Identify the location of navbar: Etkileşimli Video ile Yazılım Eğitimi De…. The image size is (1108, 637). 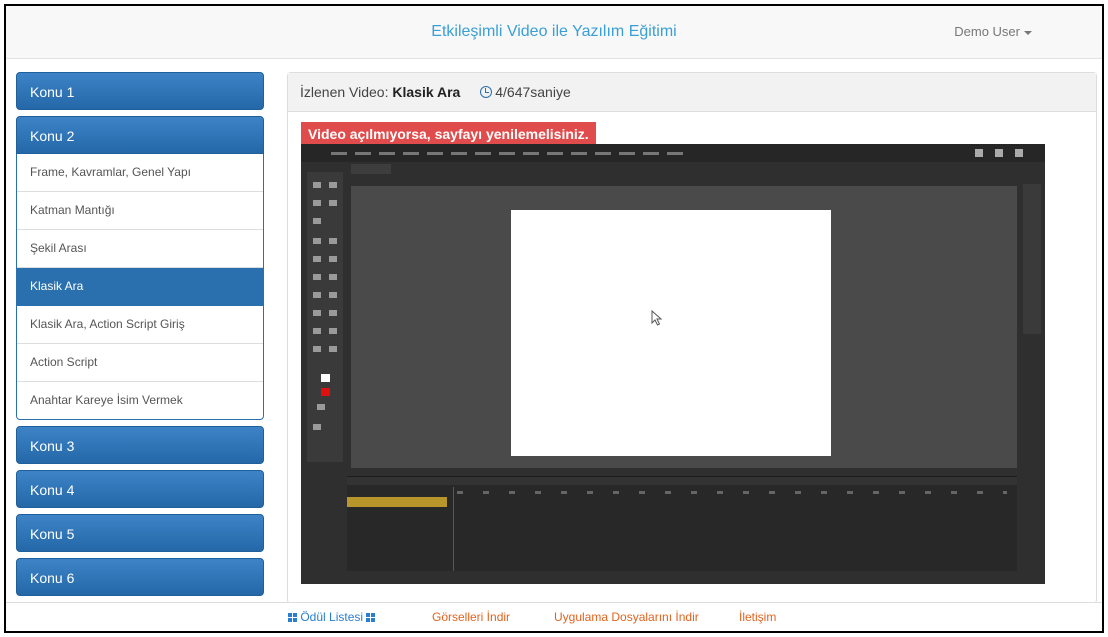
(554, 32).